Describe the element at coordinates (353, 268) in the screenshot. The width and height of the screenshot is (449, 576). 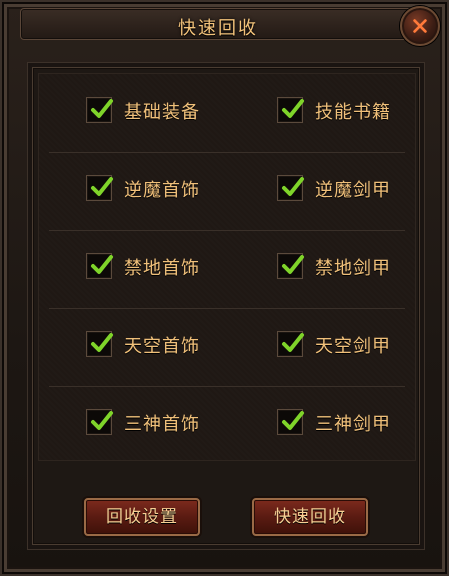
I see `option-label: 禁地剑甲` at that location.